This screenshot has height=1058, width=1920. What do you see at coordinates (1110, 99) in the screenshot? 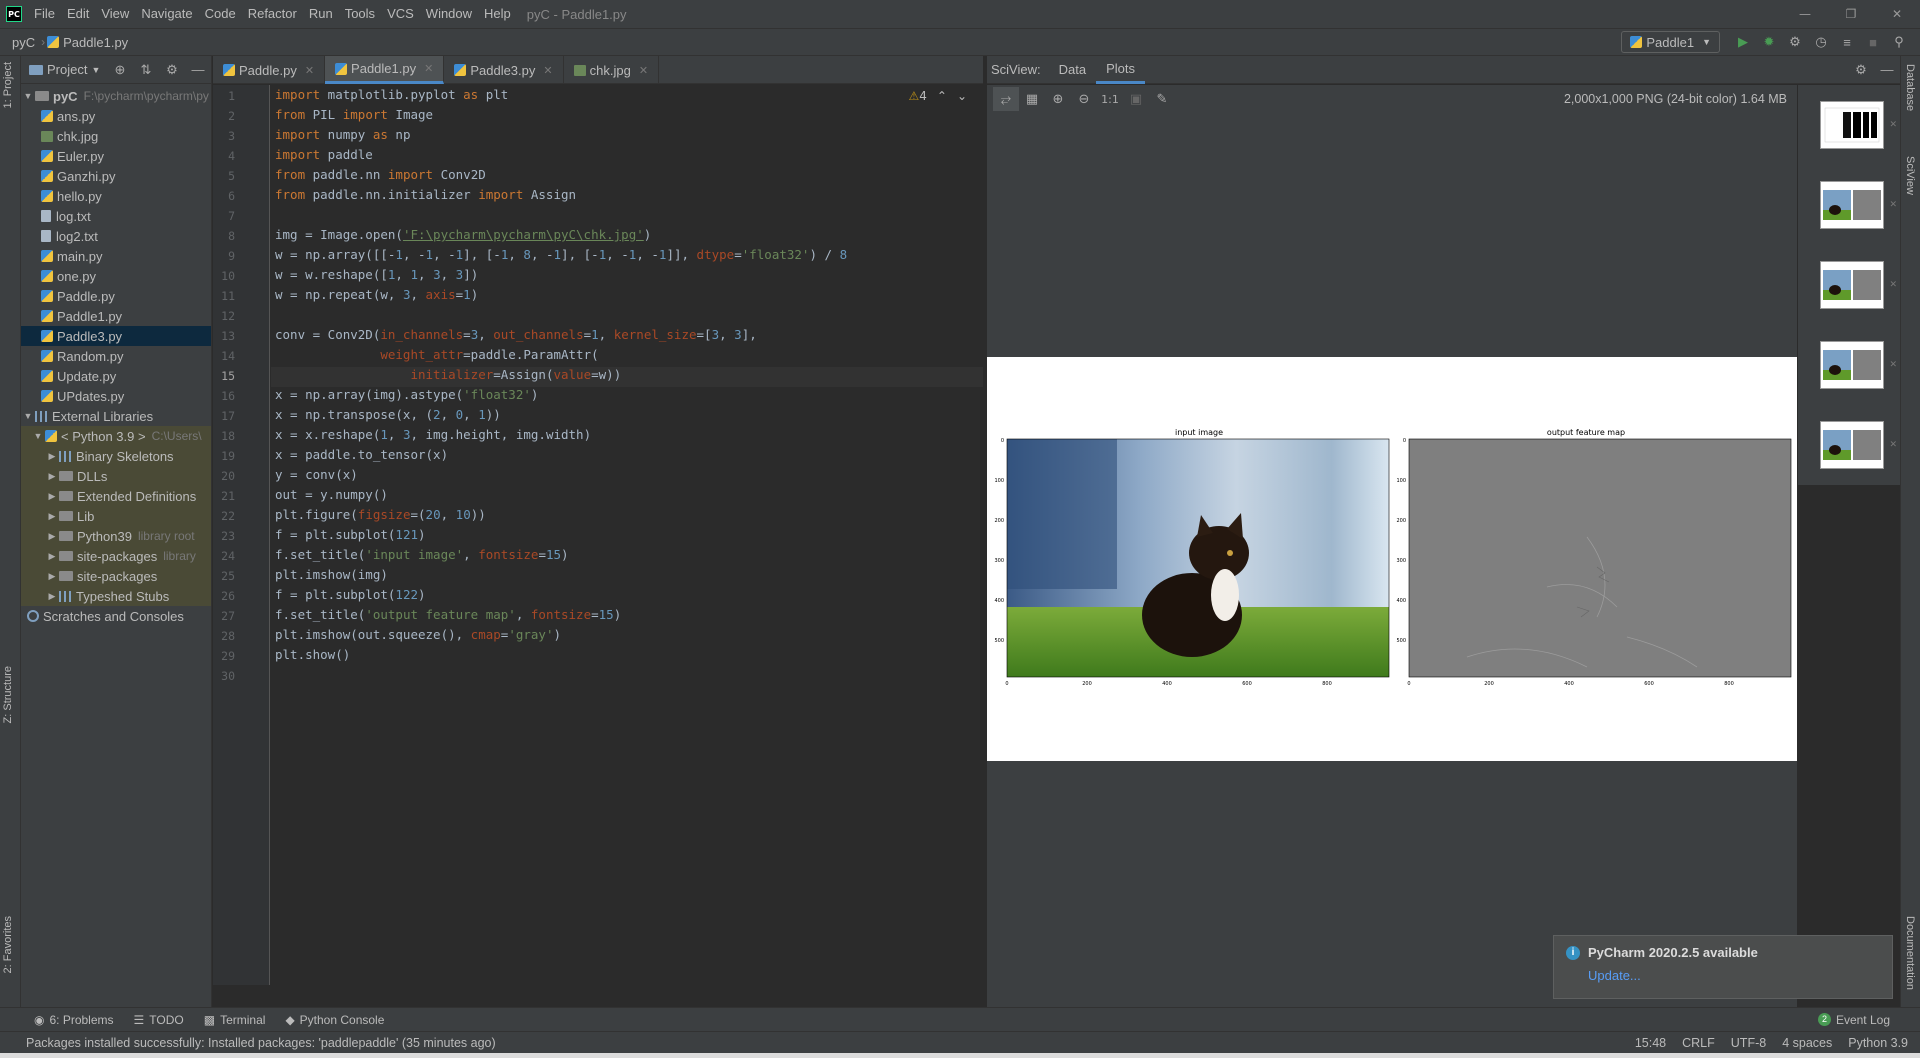
I see `actual-size-button: 1:1` at bounding box center [1110, 99].